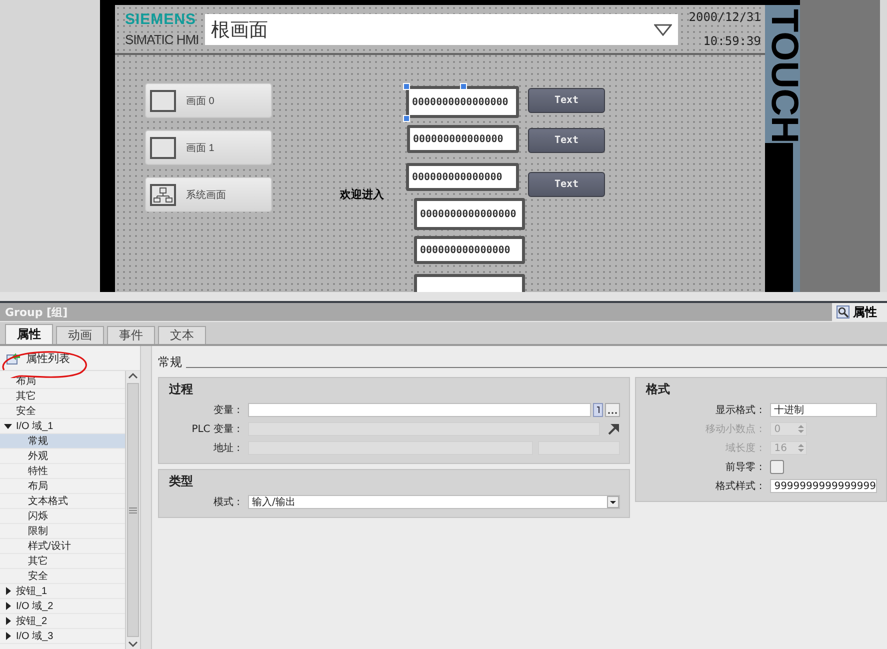  Describe the element at coordinates (823, 486) in the screenshot. I see `format-field: 9999999999999999` at that location.